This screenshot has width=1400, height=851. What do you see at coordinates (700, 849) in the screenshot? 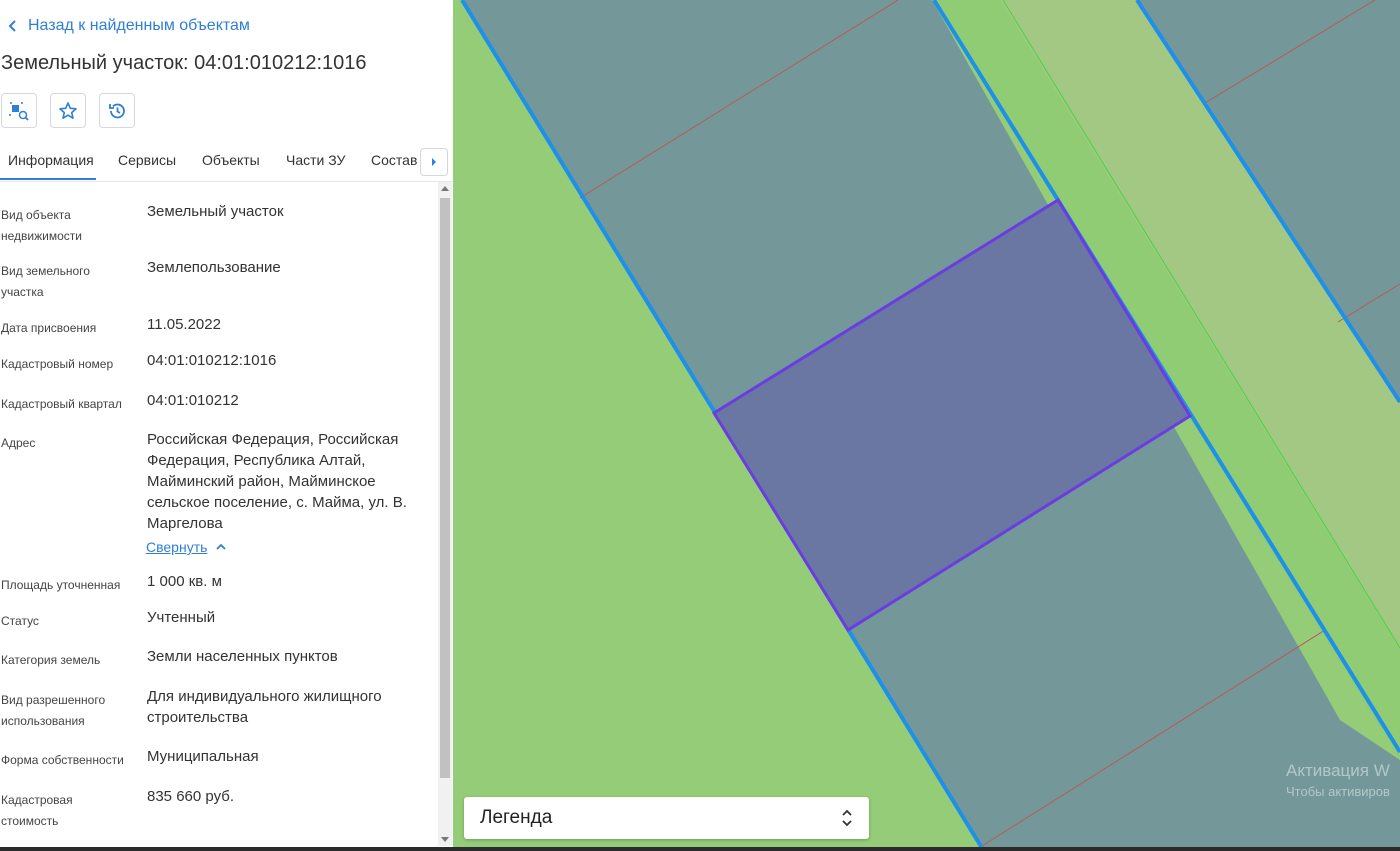
I see `taskbar-edge` at bounding box center [700, 849].